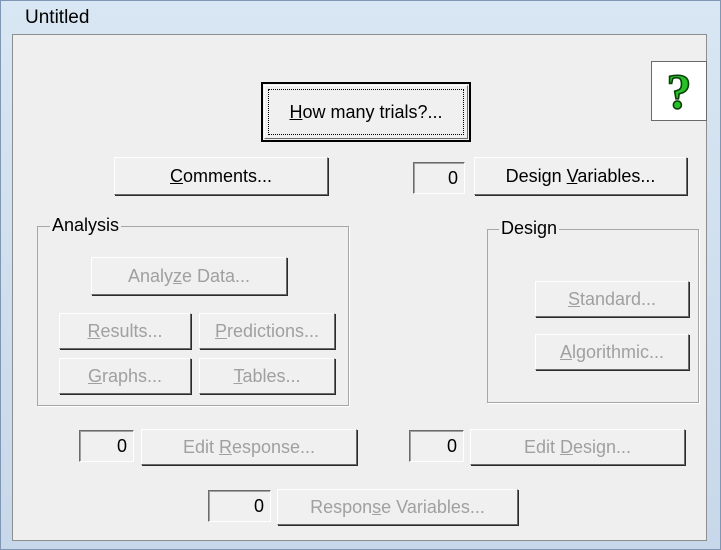 This screenshot has width=721, height=550. What do you see at coordinates (106, 446) in the screenshot?
I see `edit-response-count: 0` at bounding box center [106, 446].